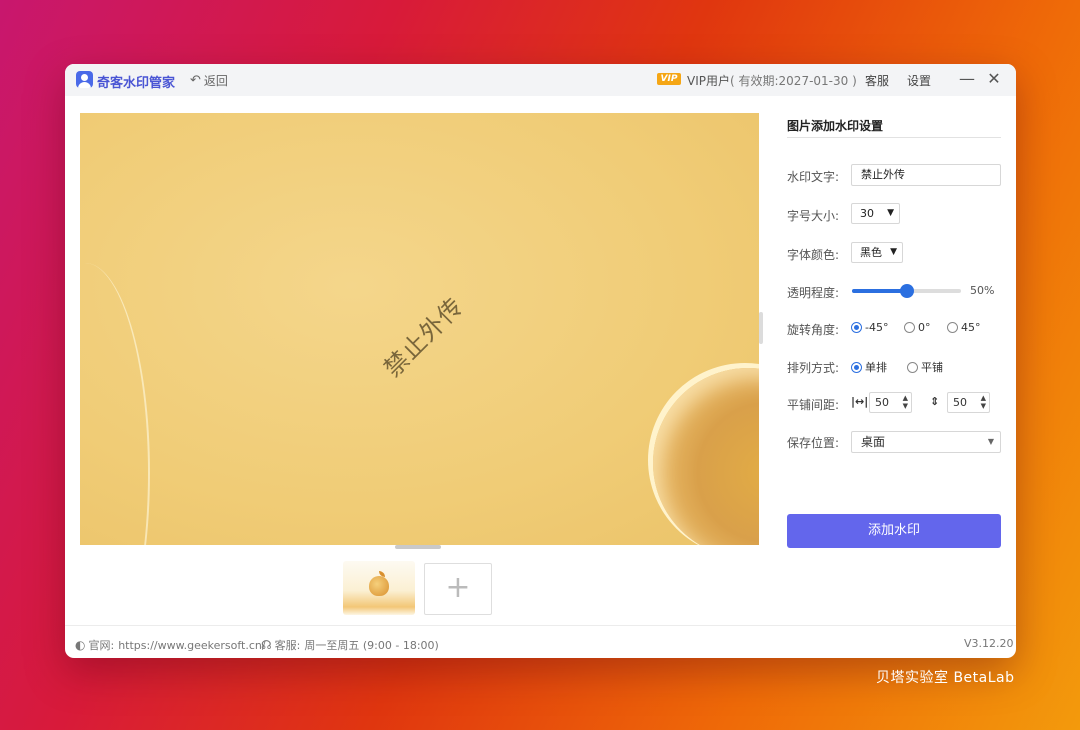 This screenshot has width=1080, height=730. What do you see at coordinates (813, 368) in the screenshot?
I see `layout-label: 排列方式:` at bounding box center [813, 368].